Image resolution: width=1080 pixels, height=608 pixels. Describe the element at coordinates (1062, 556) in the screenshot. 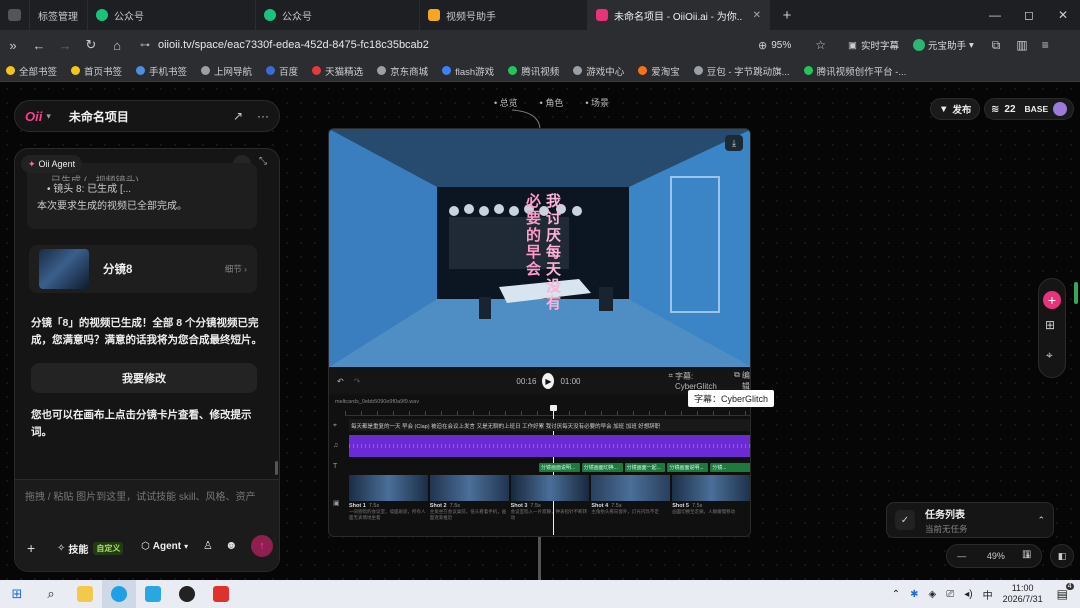

I see `panel-toggle-icon: ◧` at that location.